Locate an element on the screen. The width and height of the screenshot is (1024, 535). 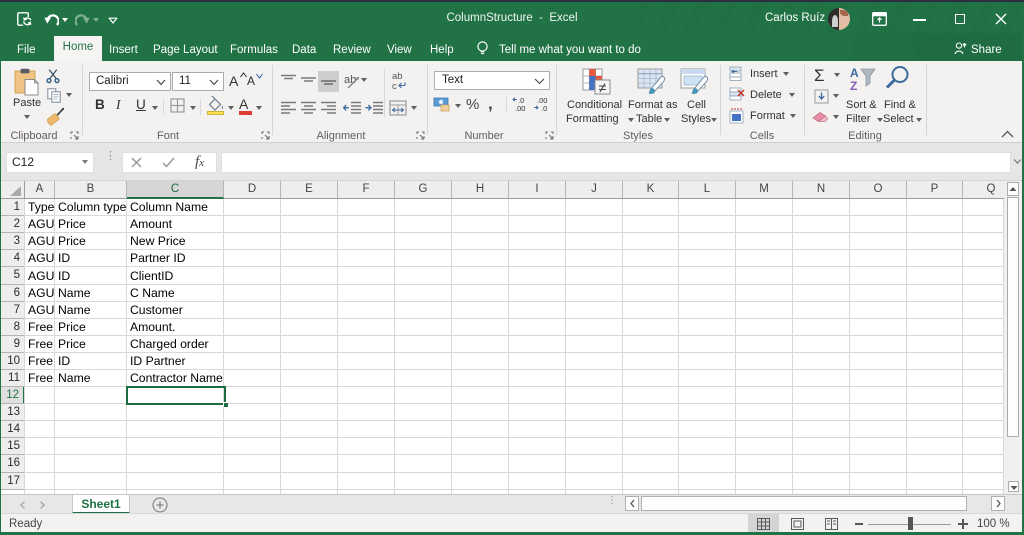
svg-text: .0 is located at coordinates (544, 108).